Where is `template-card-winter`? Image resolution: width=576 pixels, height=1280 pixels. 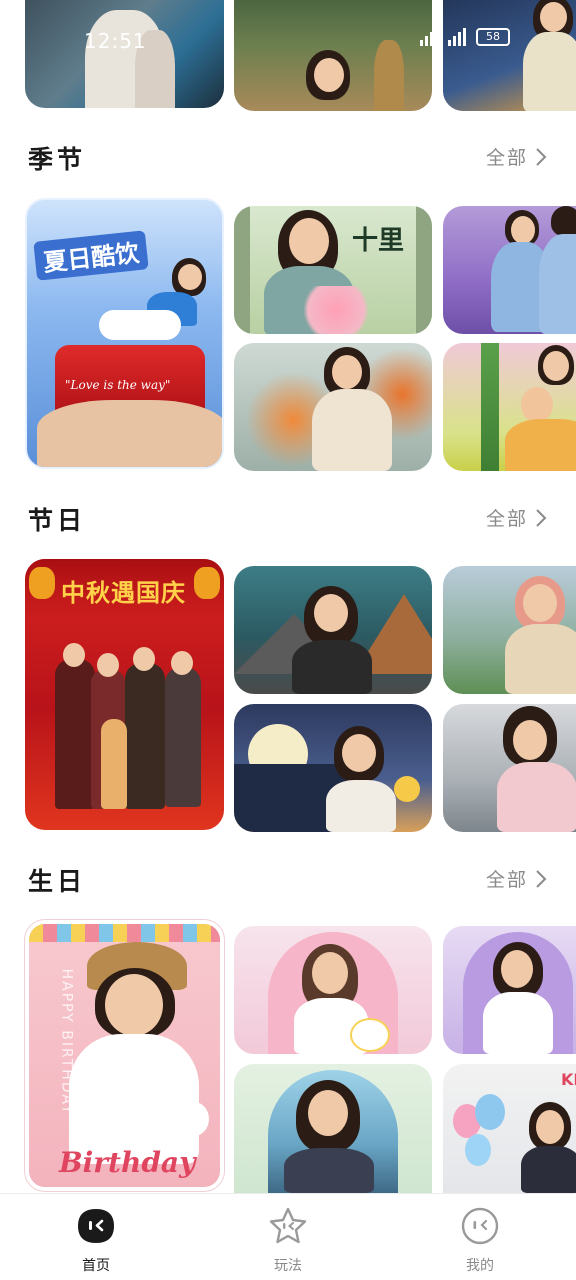 template-card-winter is located at coordinates (333, 407).